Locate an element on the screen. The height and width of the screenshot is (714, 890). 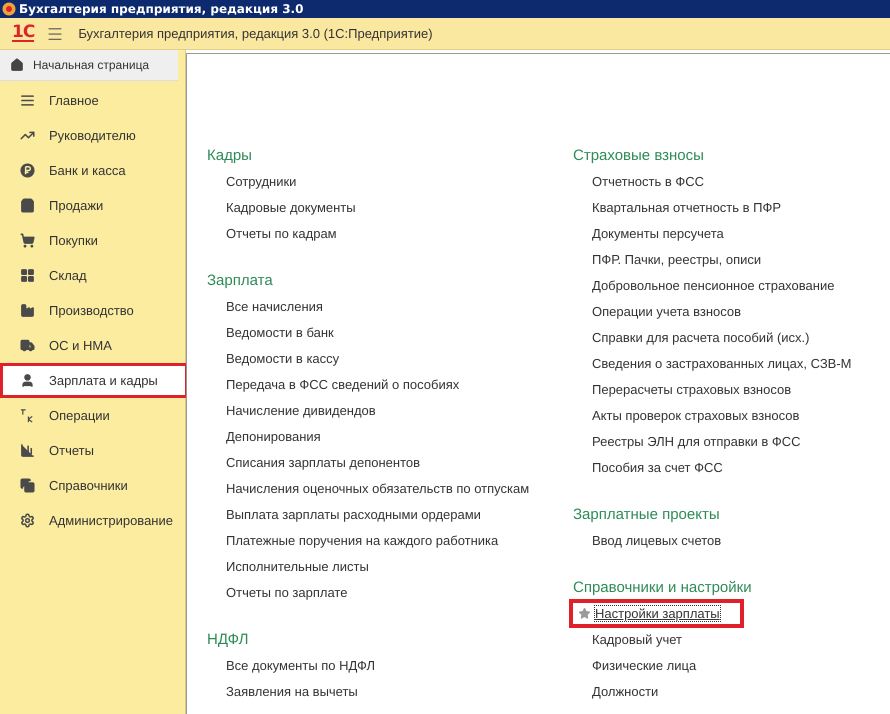
sidebar-item: Склад is located at coordinates (94, 275).